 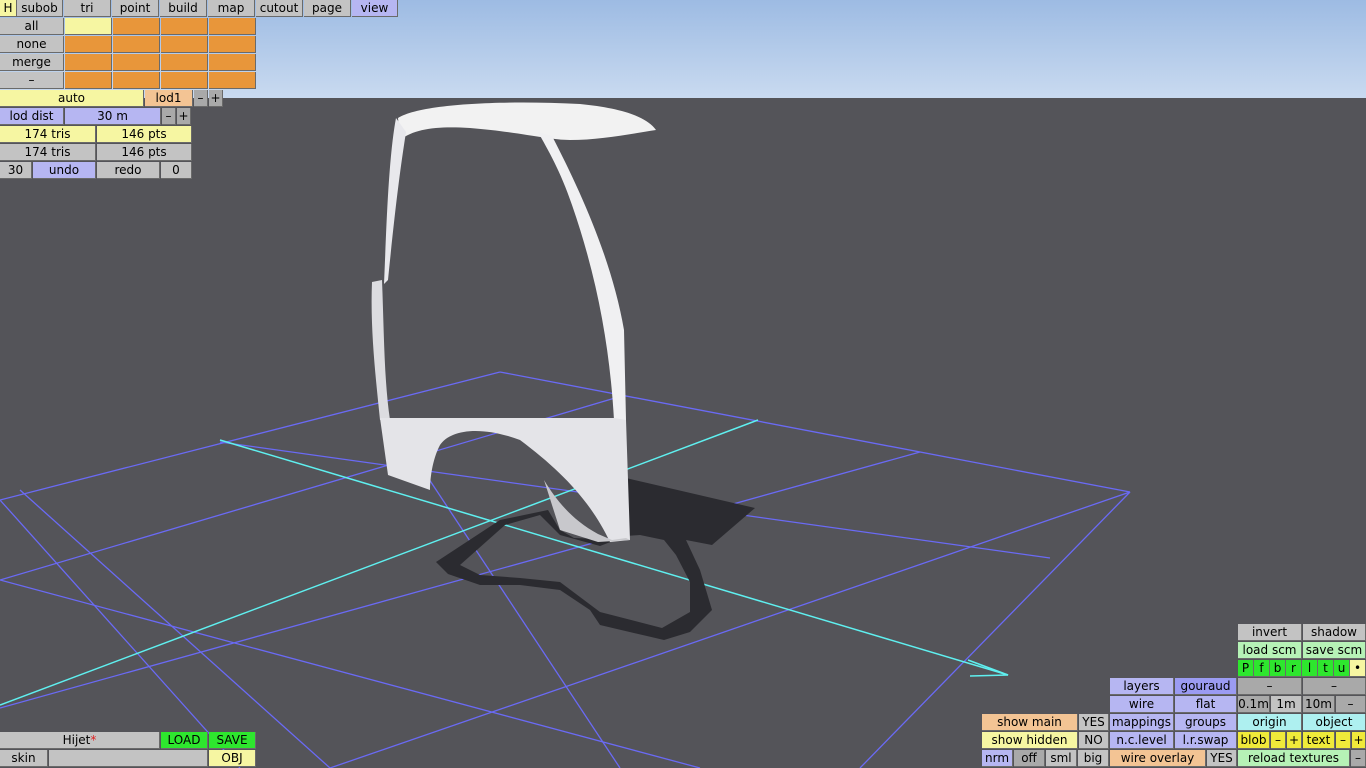 What do you see at coordinates (232, 758) in the screenshot?
I see `obj-export-button: OBJ` at bounding box center [232, 758].